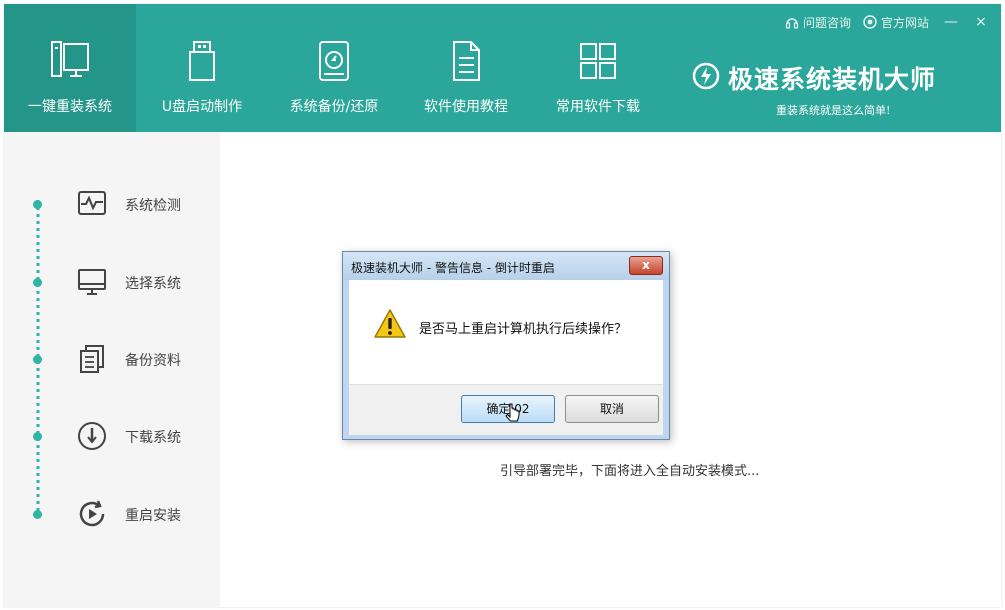  I want to click on step-download: 下载系统, so click(112, 436).